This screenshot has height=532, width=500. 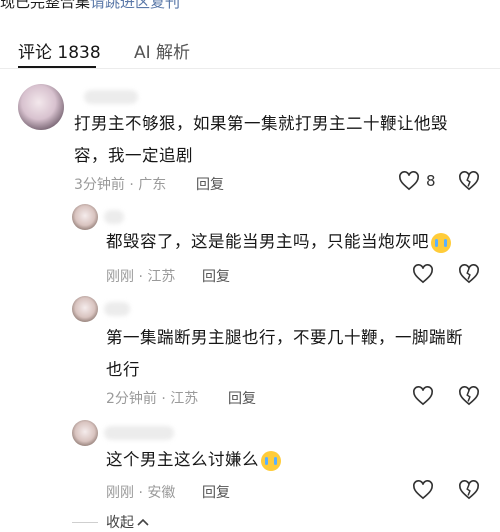 What do you see at coordinates (57, 67) in the screenshot?
I see `tab-underline` at bounding box center [57, 67].